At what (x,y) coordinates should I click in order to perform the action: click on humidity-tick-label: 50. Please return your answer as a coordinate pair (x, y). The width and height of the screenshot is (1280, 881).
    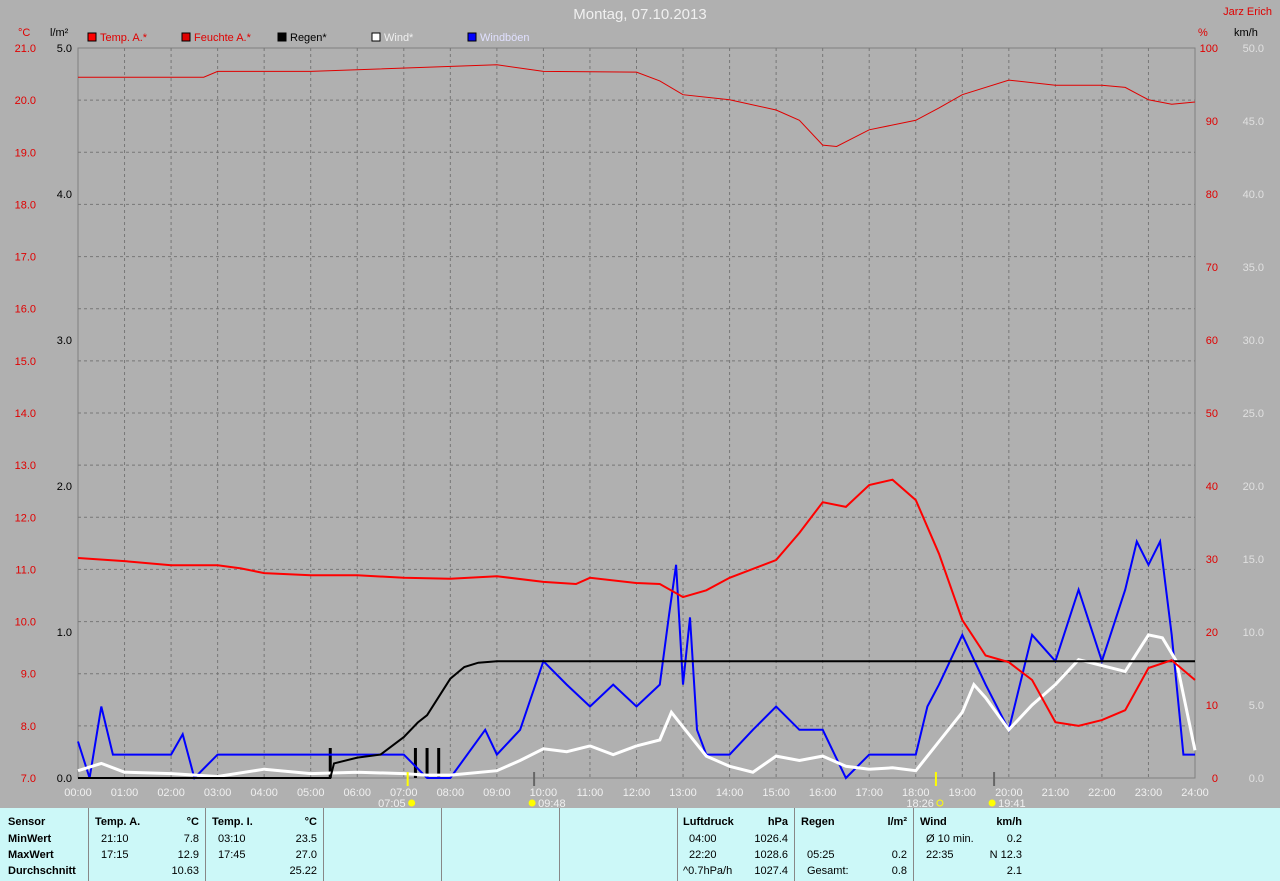
    Looking at the image, I should click on (1212, 414).